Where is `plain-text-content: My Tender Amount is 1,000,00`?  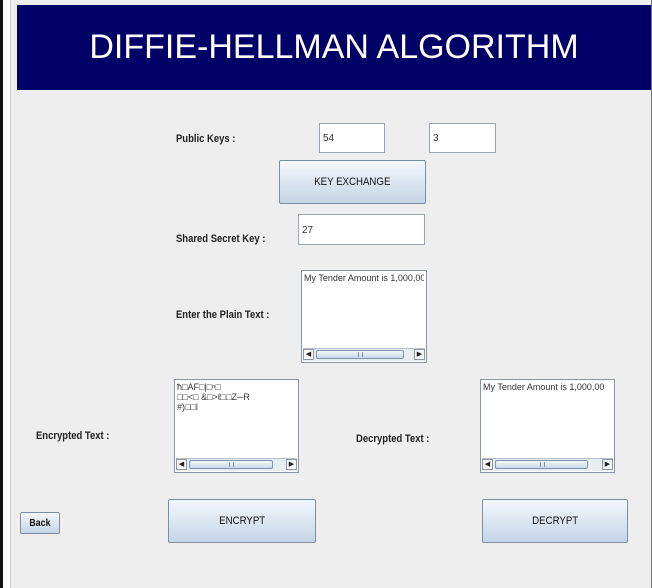
plain-text-content: My Tender Amount is 1,000,00 is located at coordinates (364, 278).